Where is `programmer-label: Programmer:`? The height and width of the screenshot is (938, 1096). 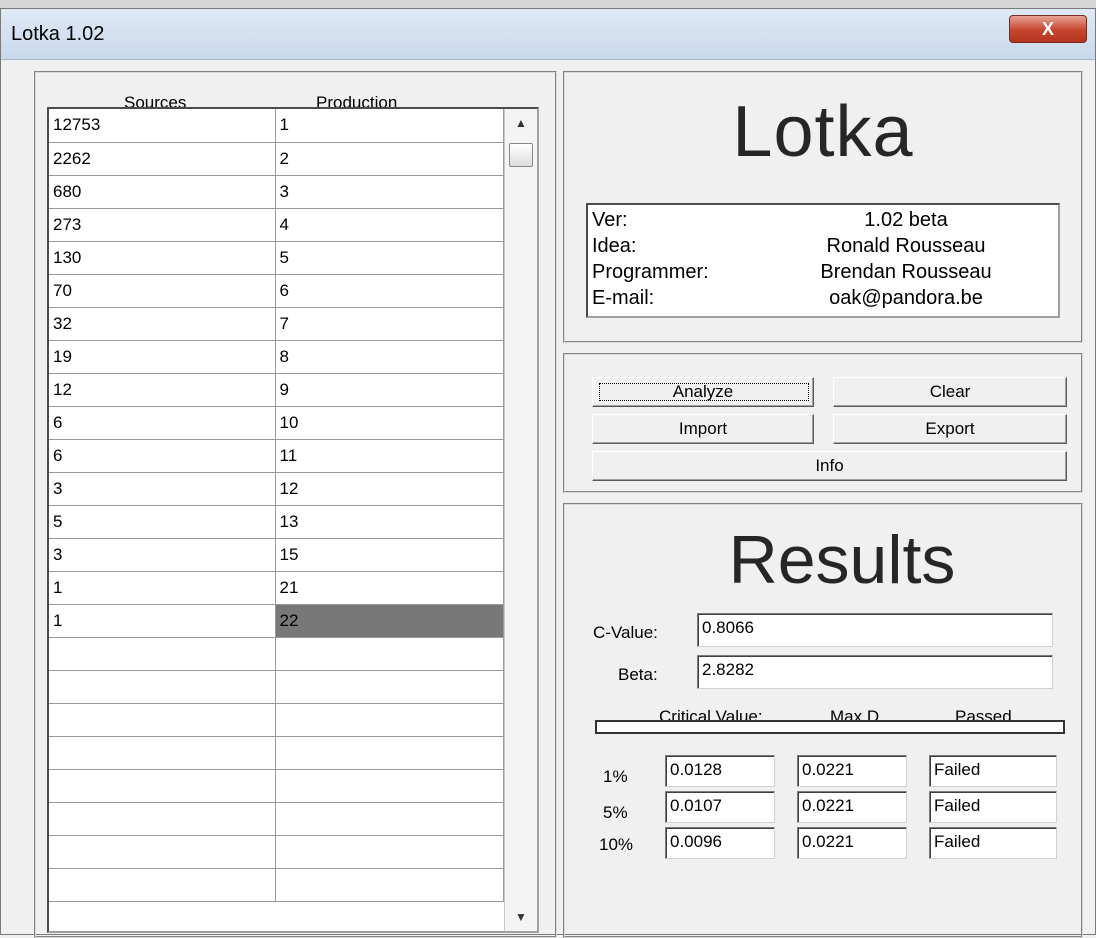
programmer-label: Programmer: is located at coordinates (650, 272).